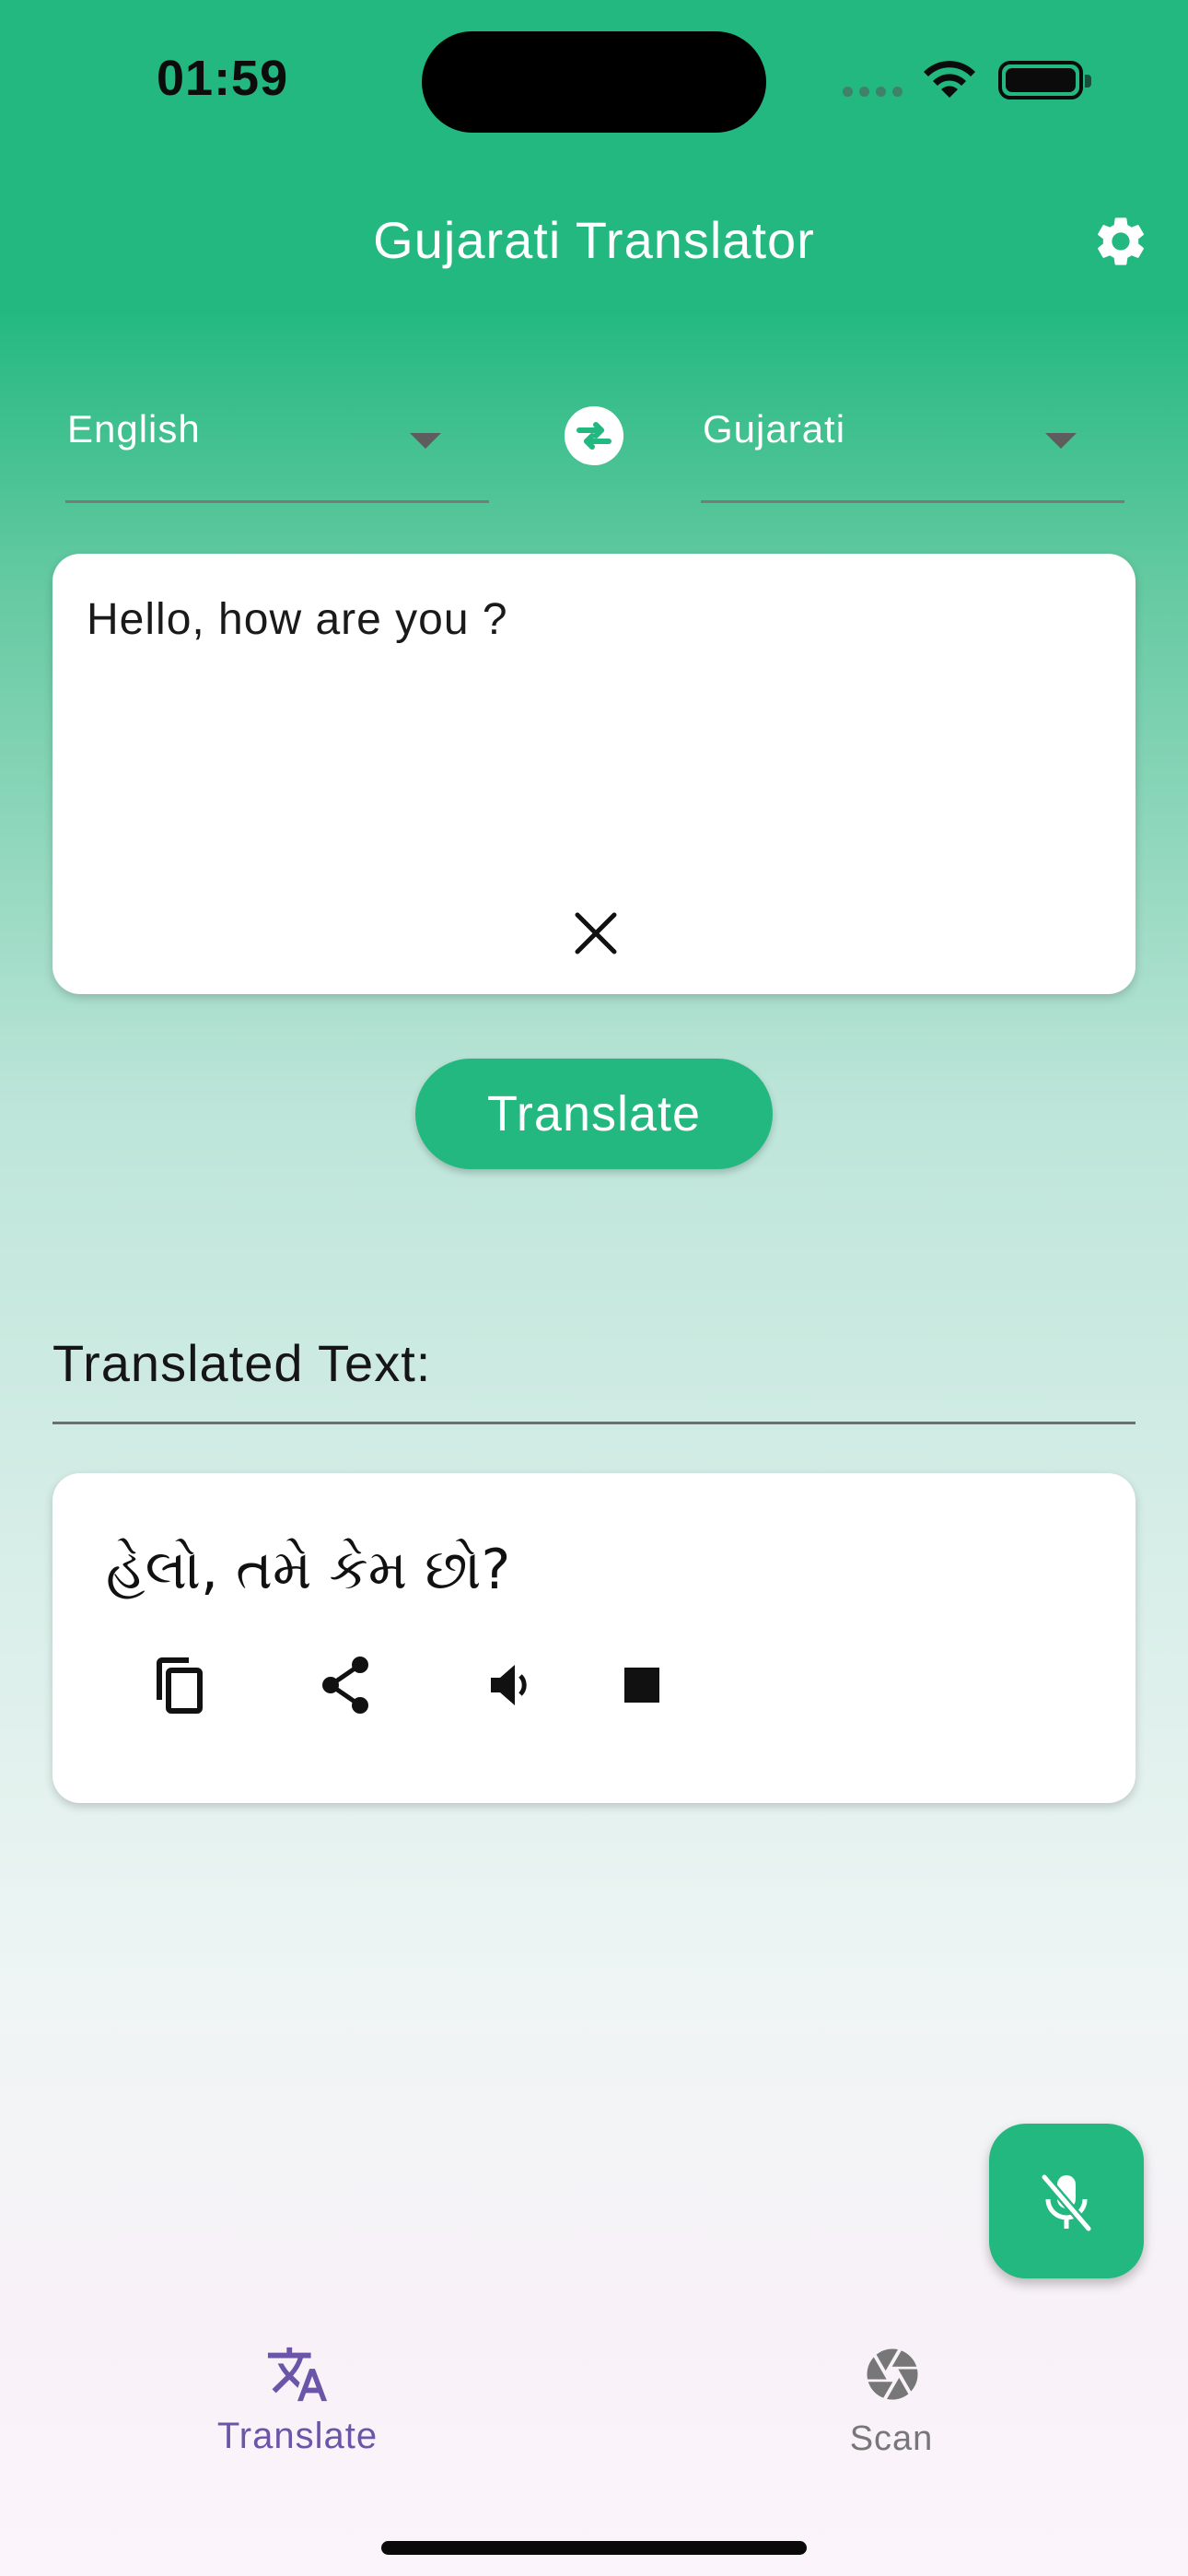 This screenshot has height=2576, width=1188. What do you see at coordinates (912, 449) in the screenshot?
I see `target-language-dropdown: Gujarati` at bounding box center [912, 449].